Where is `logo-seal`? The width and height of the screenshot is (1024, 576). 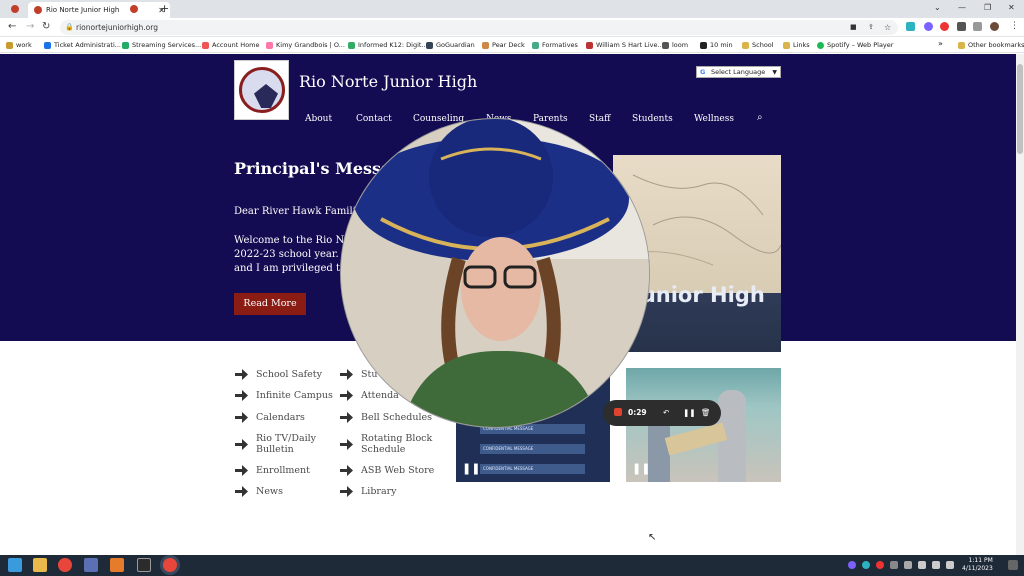
logo-seal is located at coordinates (262, 90).